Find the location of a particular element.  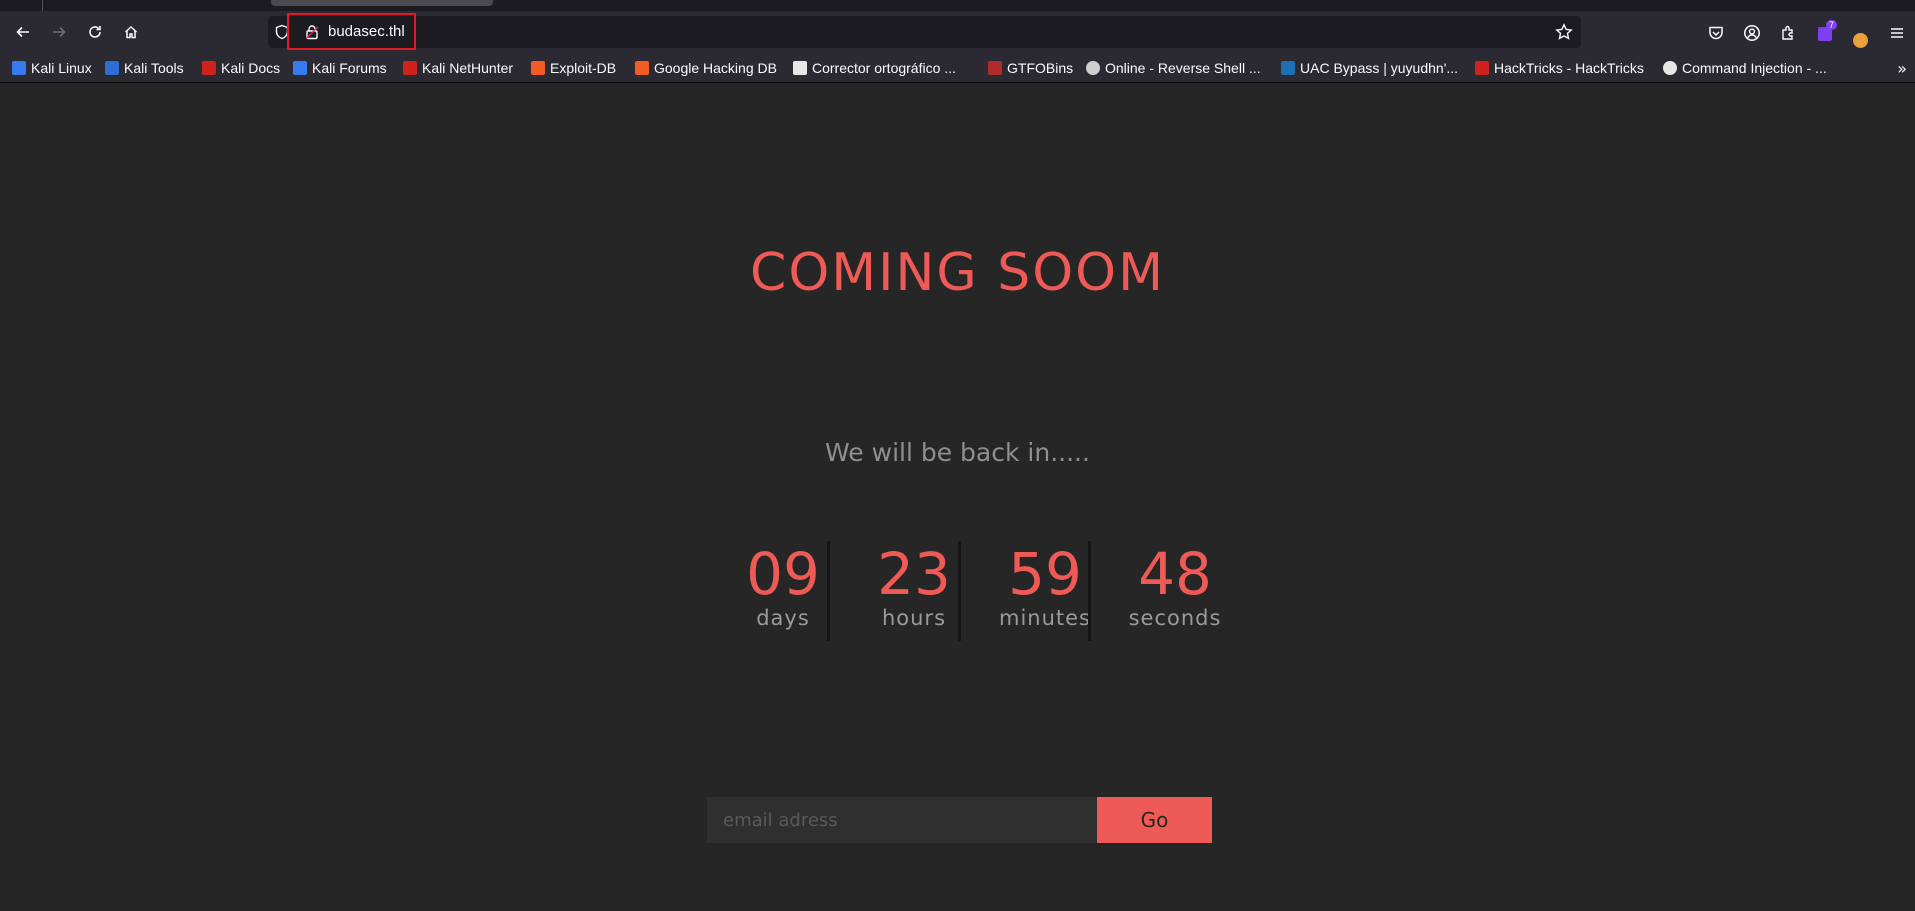

command-injection-icon is located at coordinates (1670, 68).